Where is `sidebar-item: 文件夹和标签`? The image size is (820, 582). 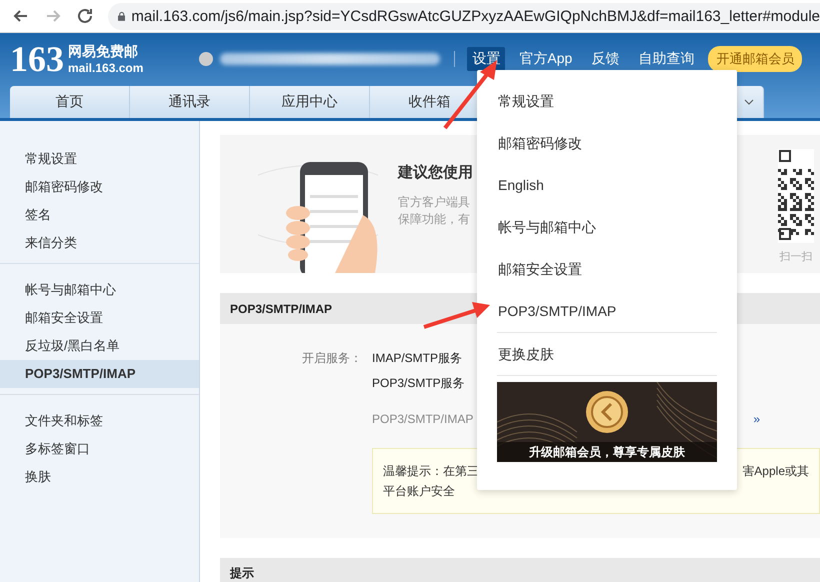 sidebar-item: 文件夹和标签 is located at coordinates (99, 421).